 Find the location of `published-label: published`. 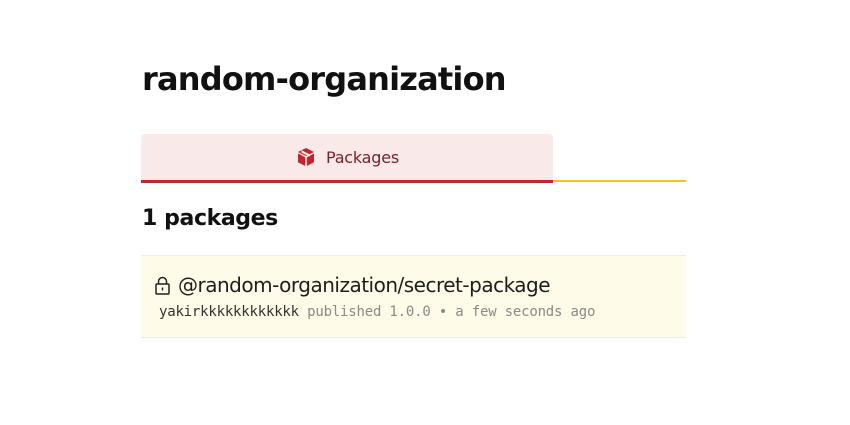

published-label: published is located at coordinates (344, 312).